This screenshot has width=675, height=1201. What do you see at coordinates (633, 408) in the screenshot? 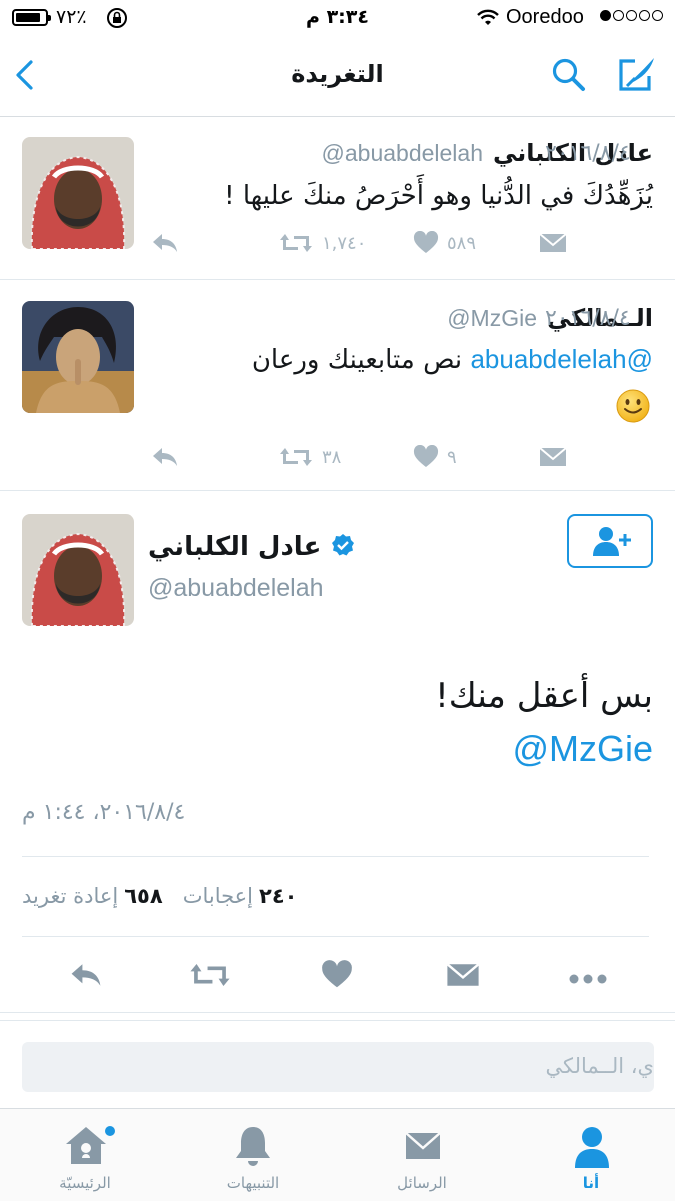
I see `smile-emoji` at bounding box center [633, 408].